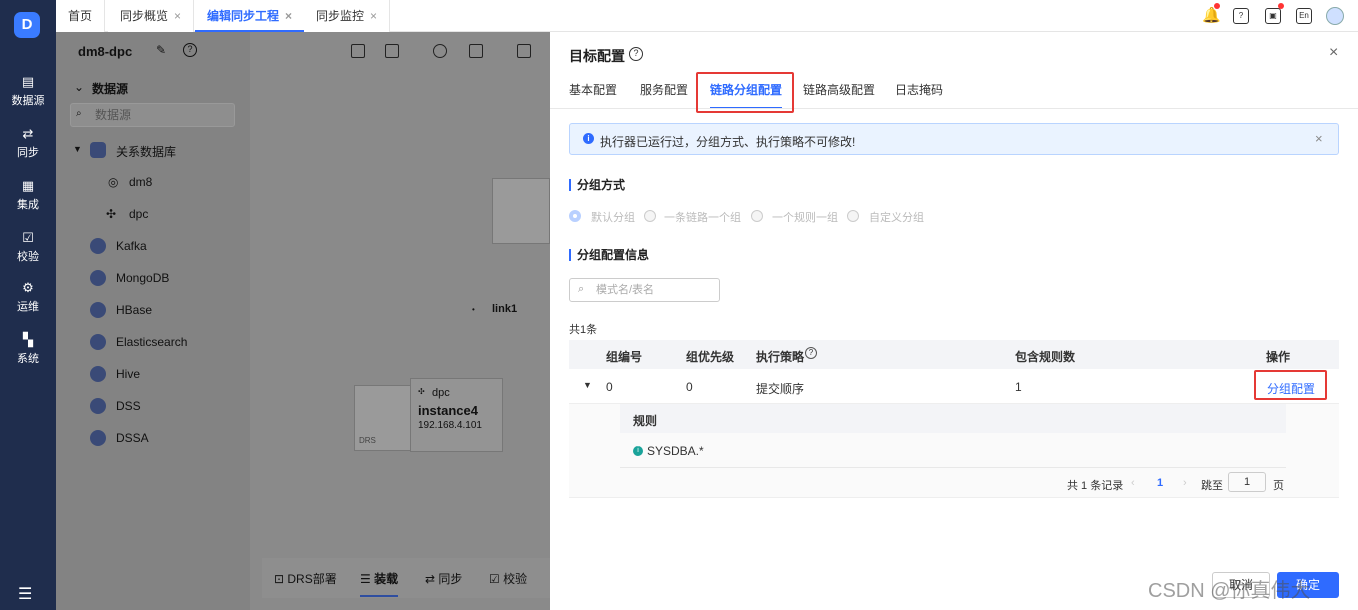 This screenshot has height=610, width=1358. What do you see at coordinates (98, 246) in the screenshot?
I see `kafka-icon` at bounding box center [98, 246].